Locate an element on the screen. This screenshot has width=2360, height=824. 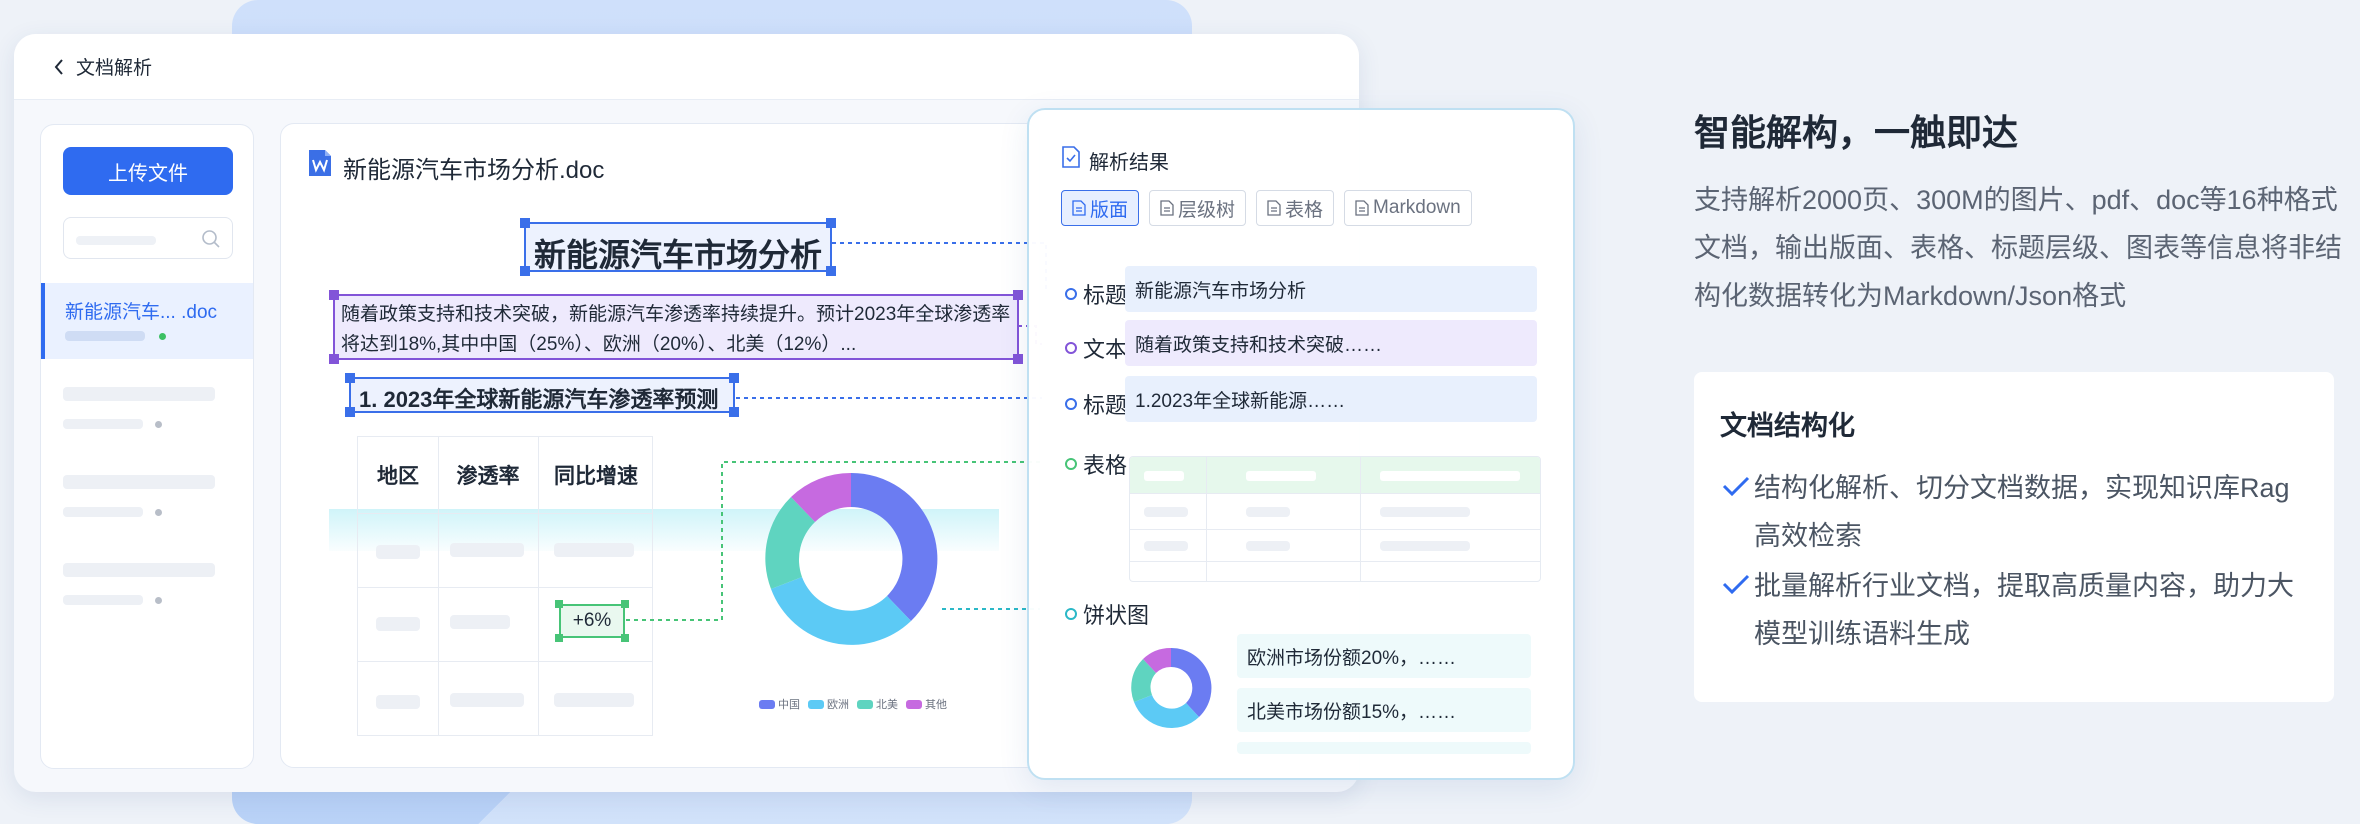
result-row-table: 表格 is located at coordinates (1102, 464).